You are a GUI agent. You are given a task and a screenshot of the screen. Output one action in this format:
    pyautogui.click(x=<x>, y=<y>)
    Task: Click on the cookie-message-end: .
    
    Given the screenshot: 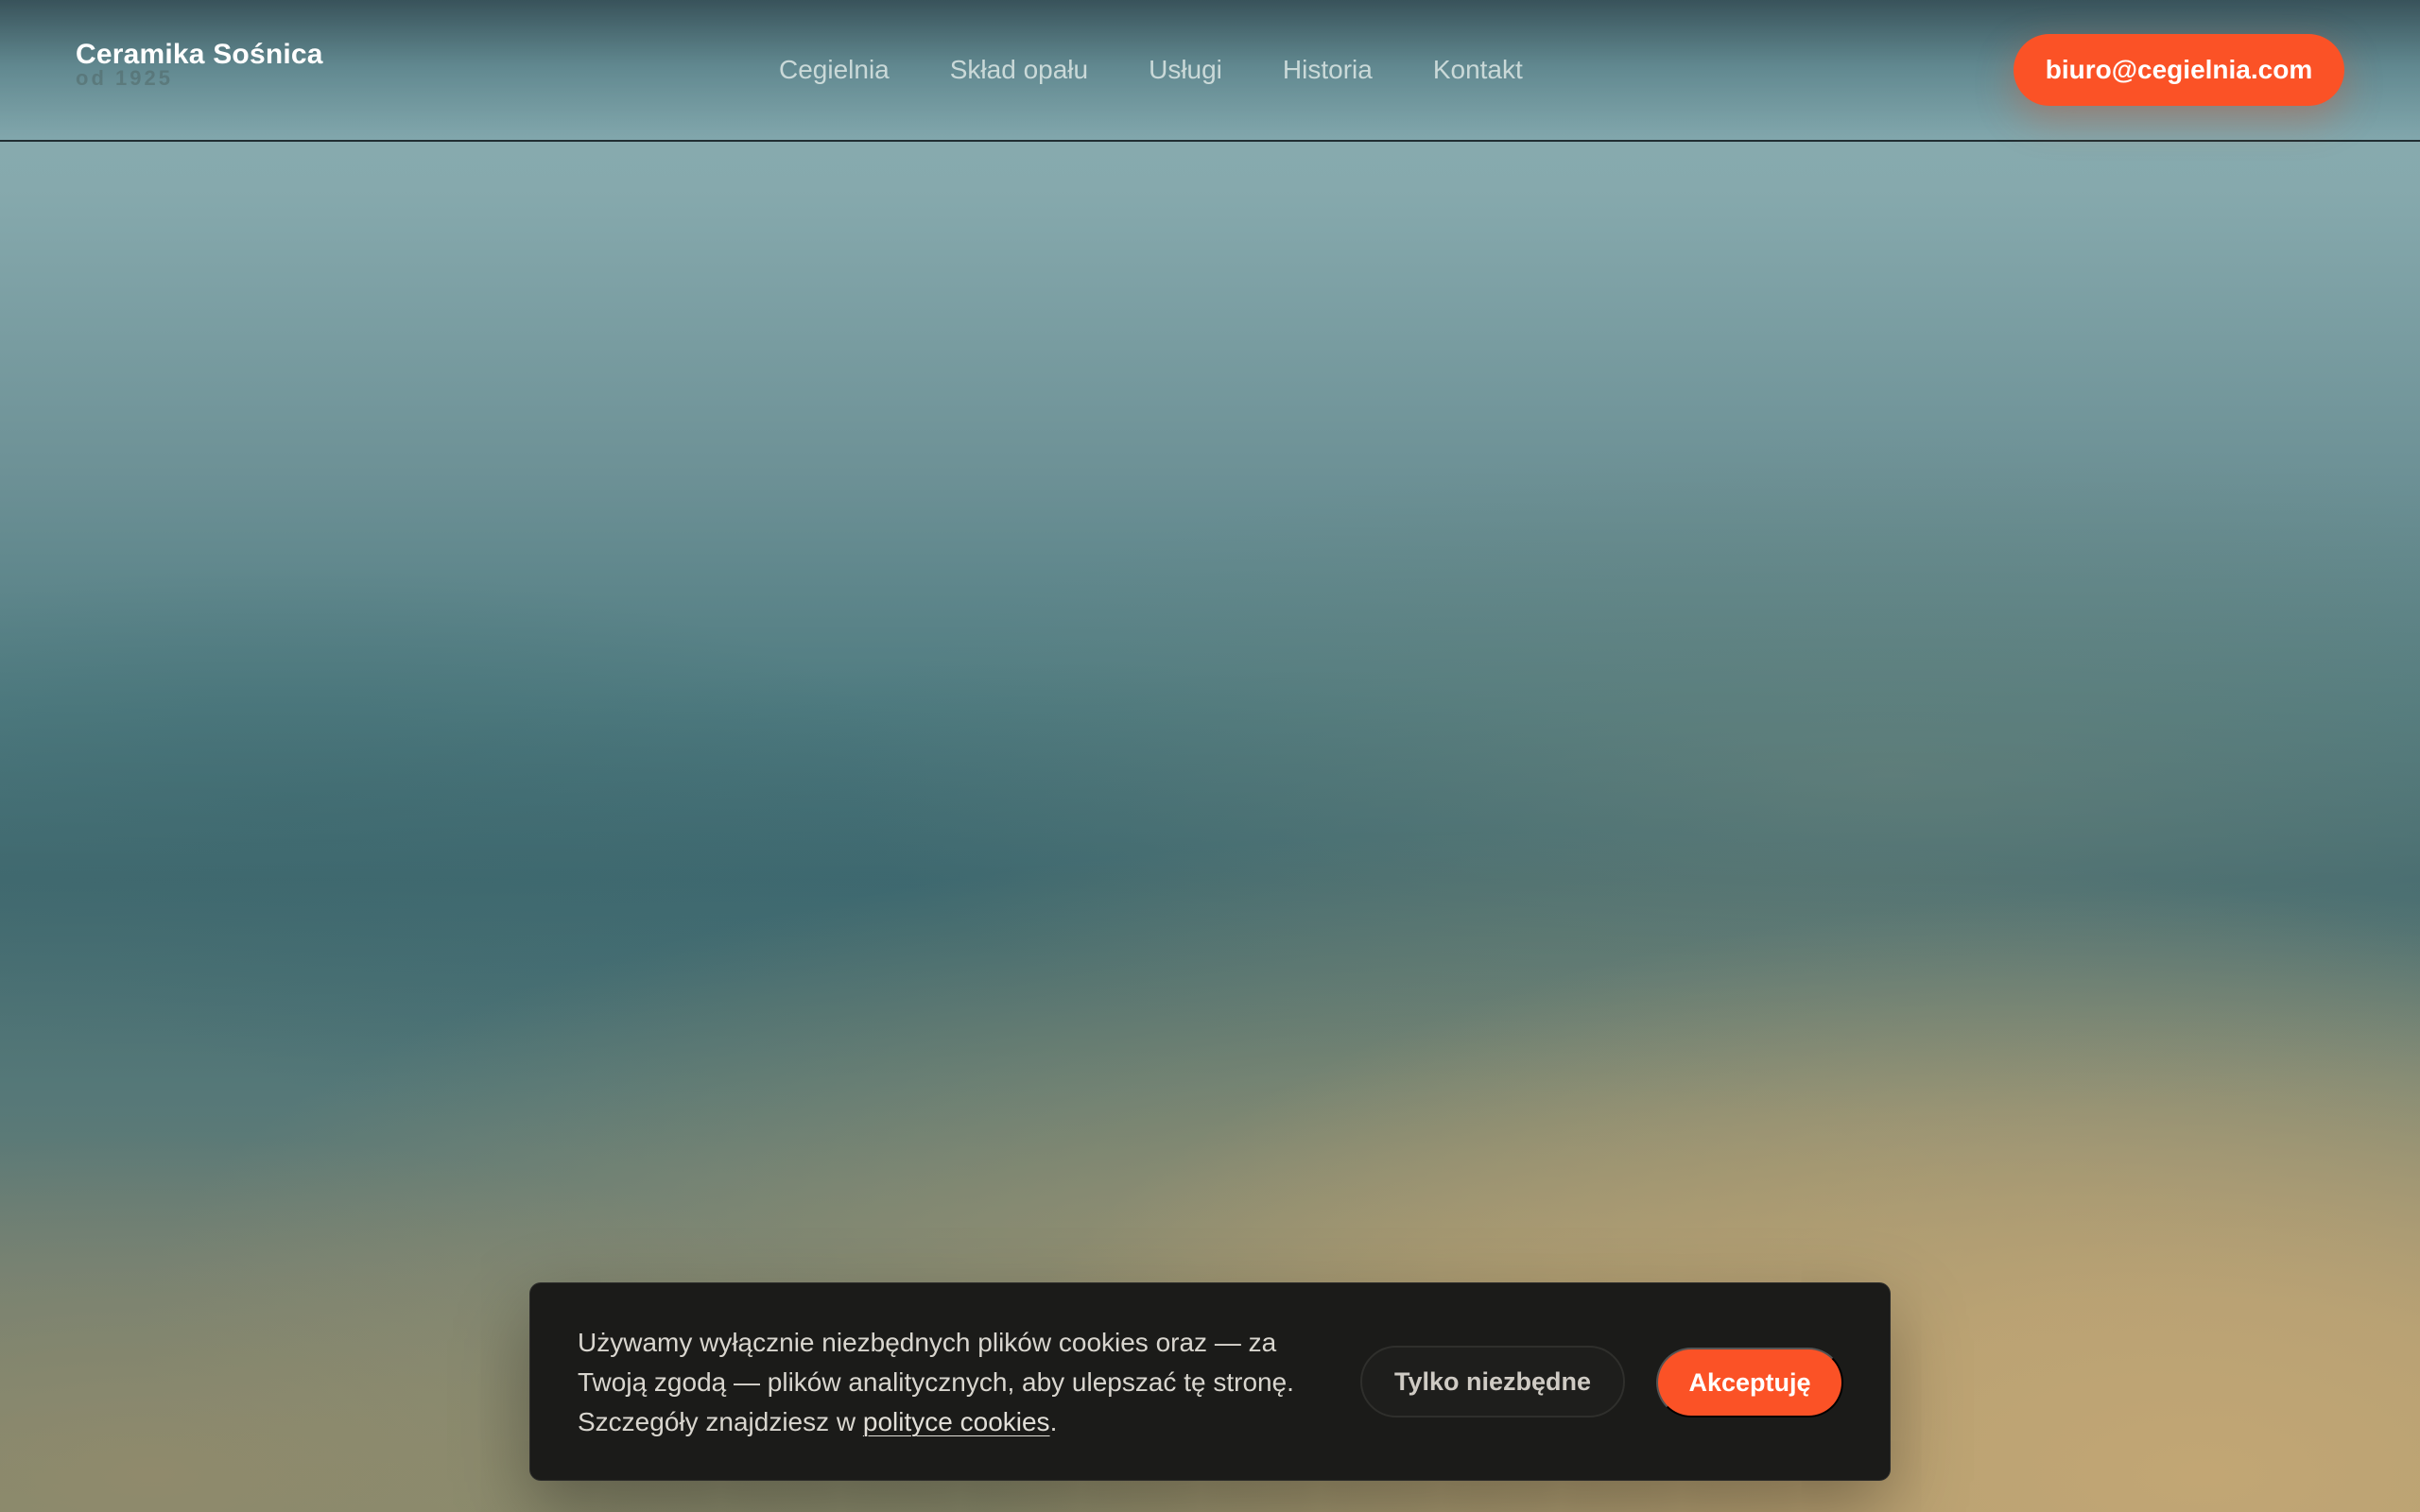 What is the action you would take?
    pyautogui.click(x=1053, y=1421)
    